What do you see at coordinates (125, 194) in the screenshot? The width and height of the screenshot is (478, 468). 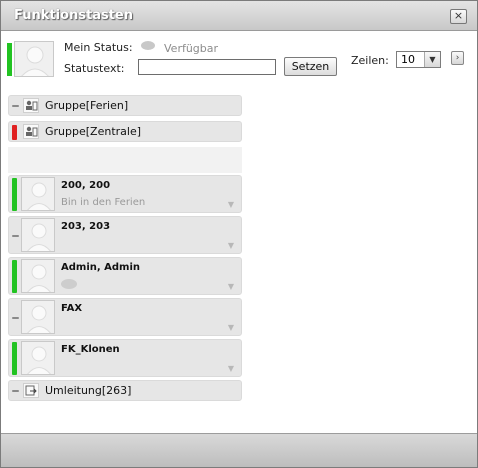 I see `function-key-user: 200, 200 Bin in den Ferien ▼` at bounding box center [125, 194].